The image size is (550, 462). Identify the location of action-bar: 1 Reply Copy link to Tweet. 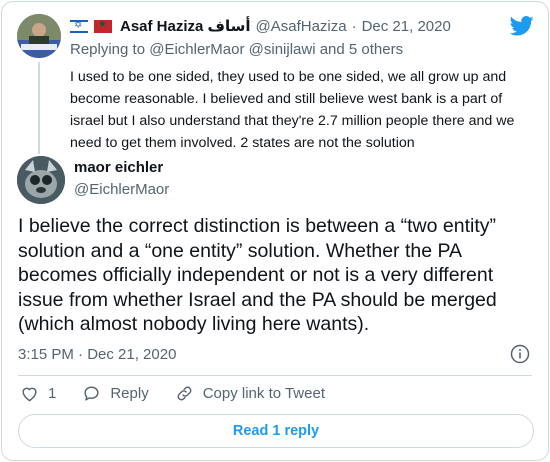
(185, 393).